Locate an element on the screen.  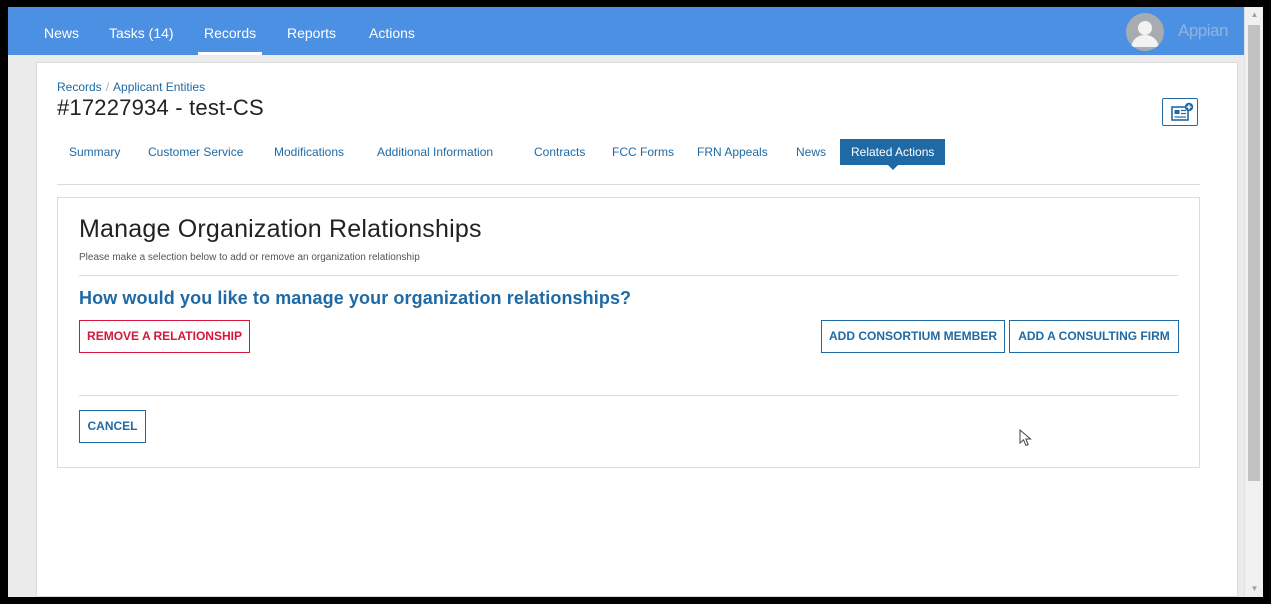
remove-relationship-button: REMOVE A RELATIONSHIP is located at coordinates (164, 336).